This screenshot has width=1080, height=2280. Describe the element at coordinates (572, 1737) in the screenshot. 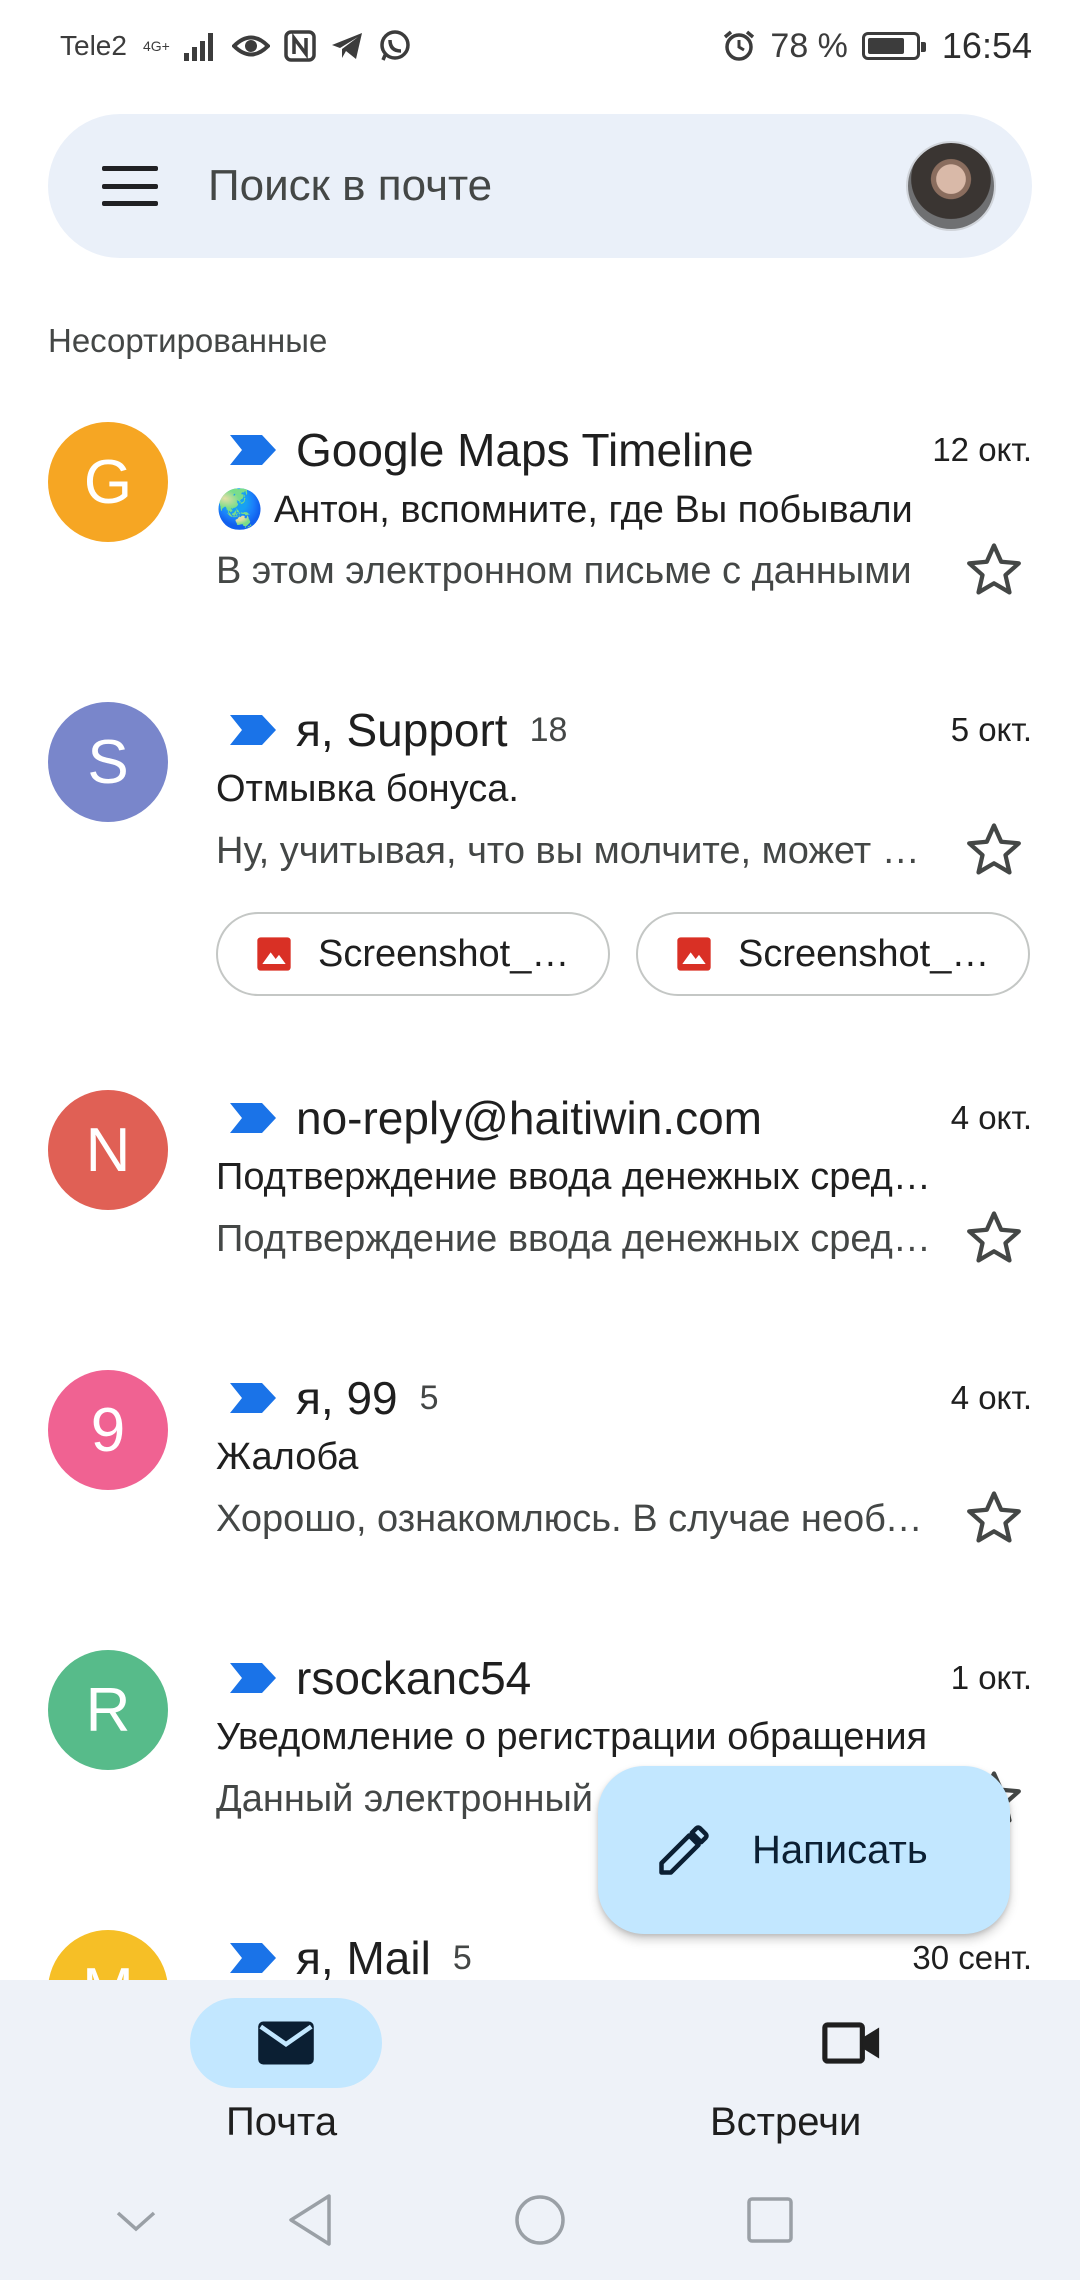

I see `mail-subject: Уведомление о регистрации обращения` at that location.